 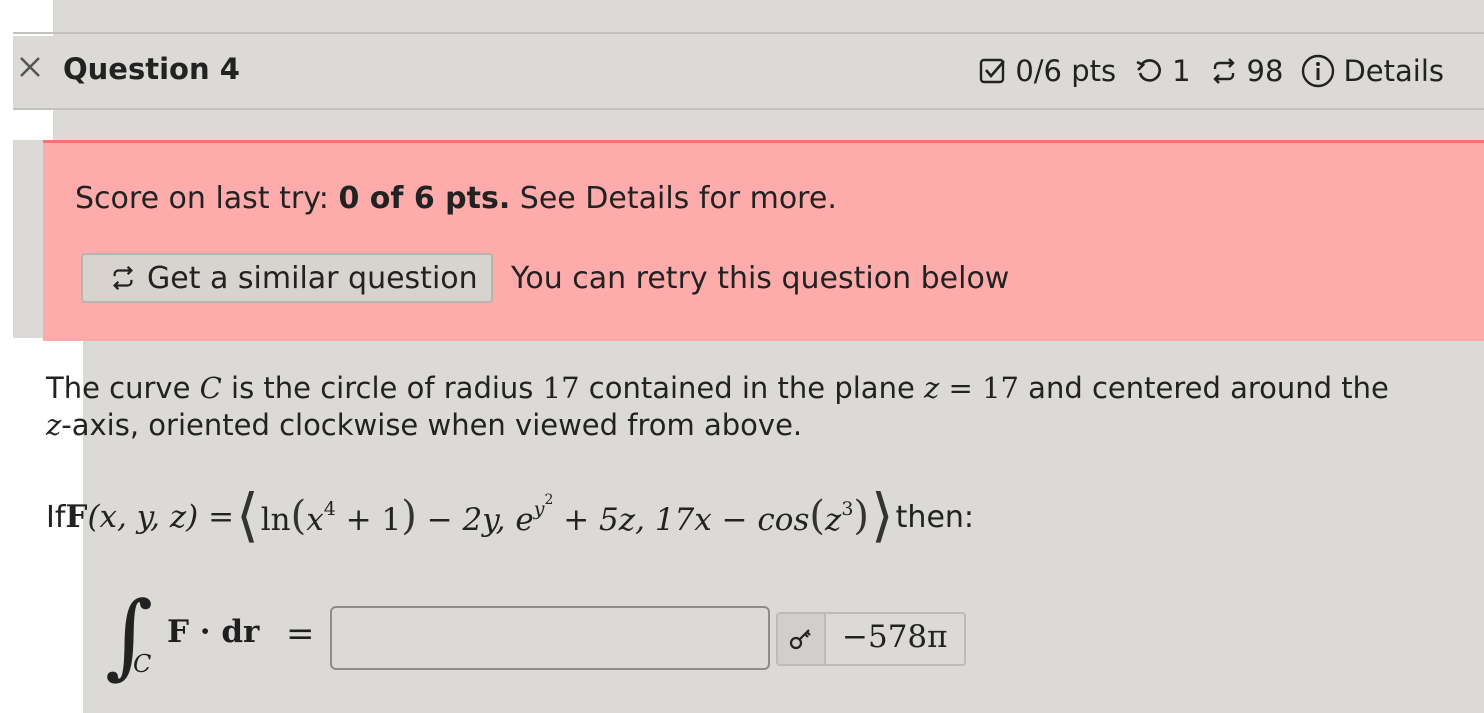 I want to click on score-group: 0/6 pts, so click(x=1047, y=71).